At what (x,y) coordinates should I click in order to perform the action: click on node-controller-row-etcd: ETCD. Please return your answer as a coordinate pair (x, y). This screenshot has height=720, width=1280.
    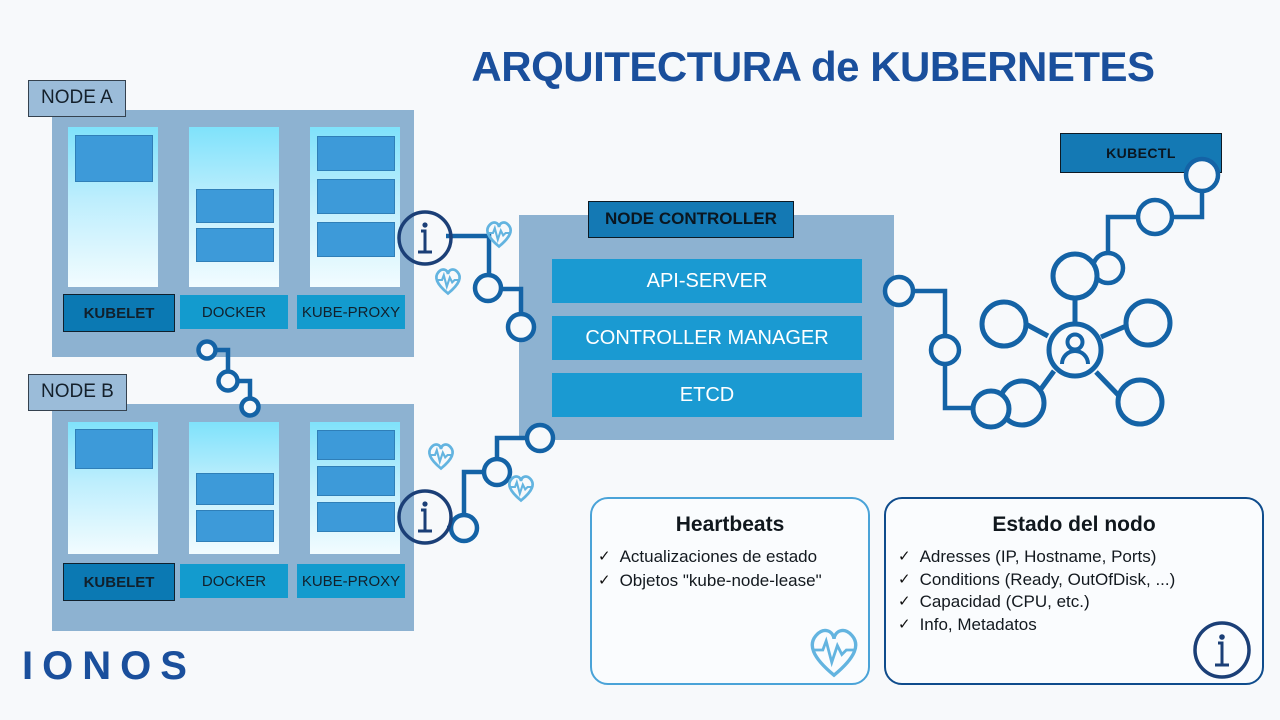
    Looking at the image, I should click on (707, 395).